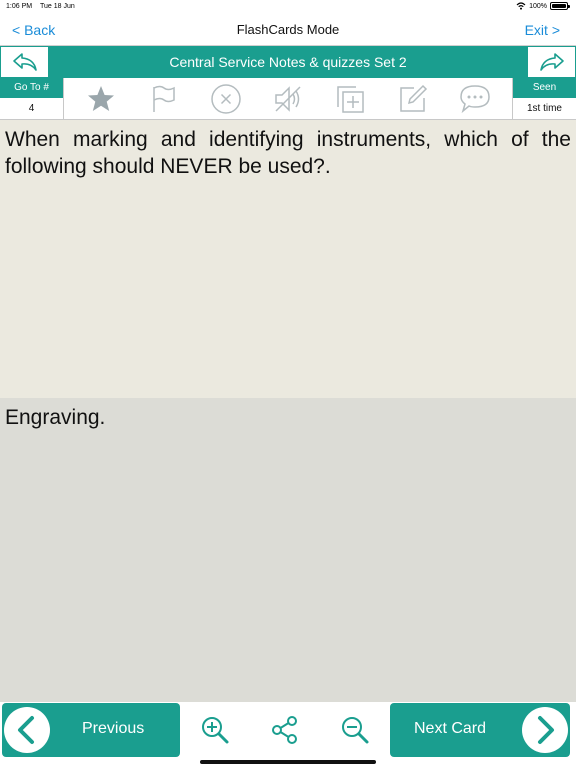  Describe the element at coordinates (288, 762) in the screenshot. I see `home-indicator` at that location.